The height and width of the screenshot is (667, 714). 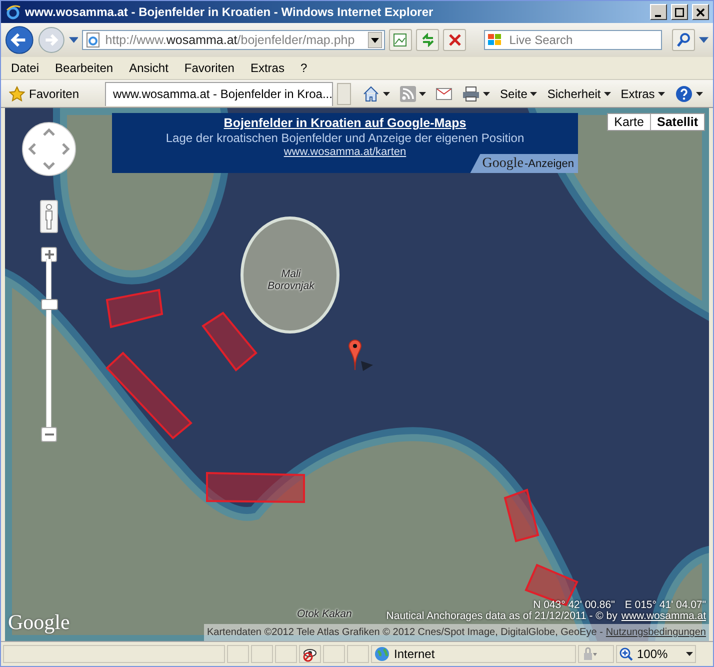 I want to click on map-type-button: Karte, so click(x=629, y=122).